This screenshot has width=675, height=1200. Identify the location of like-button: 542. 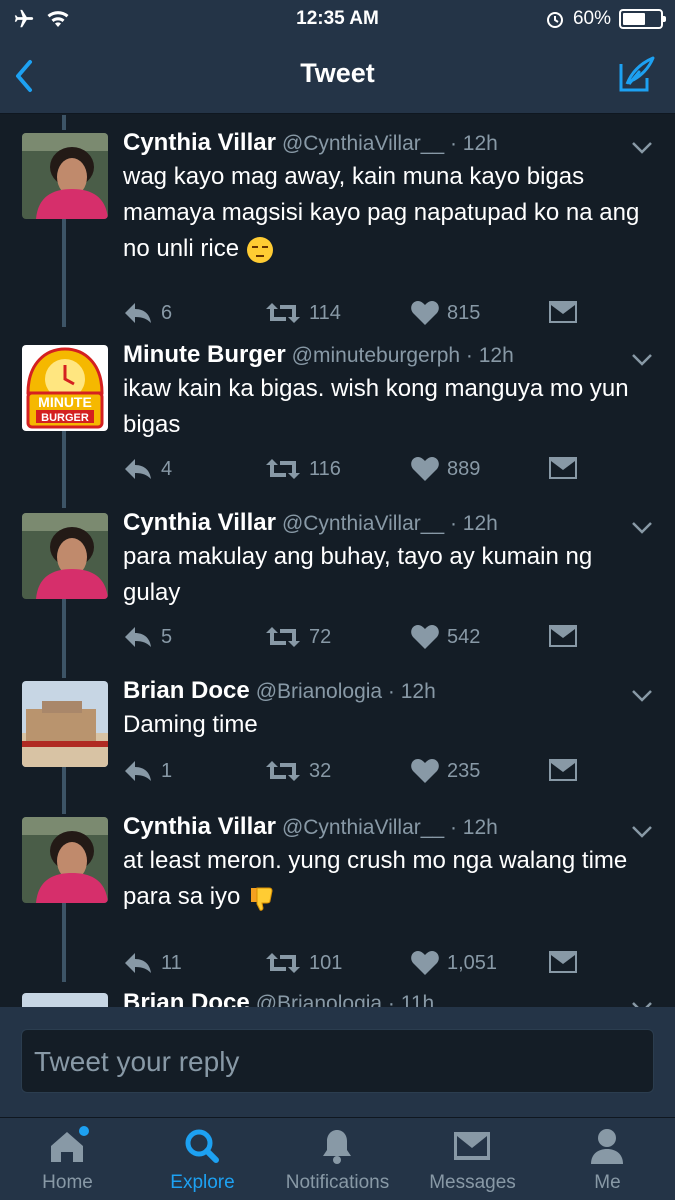
(445, 637).